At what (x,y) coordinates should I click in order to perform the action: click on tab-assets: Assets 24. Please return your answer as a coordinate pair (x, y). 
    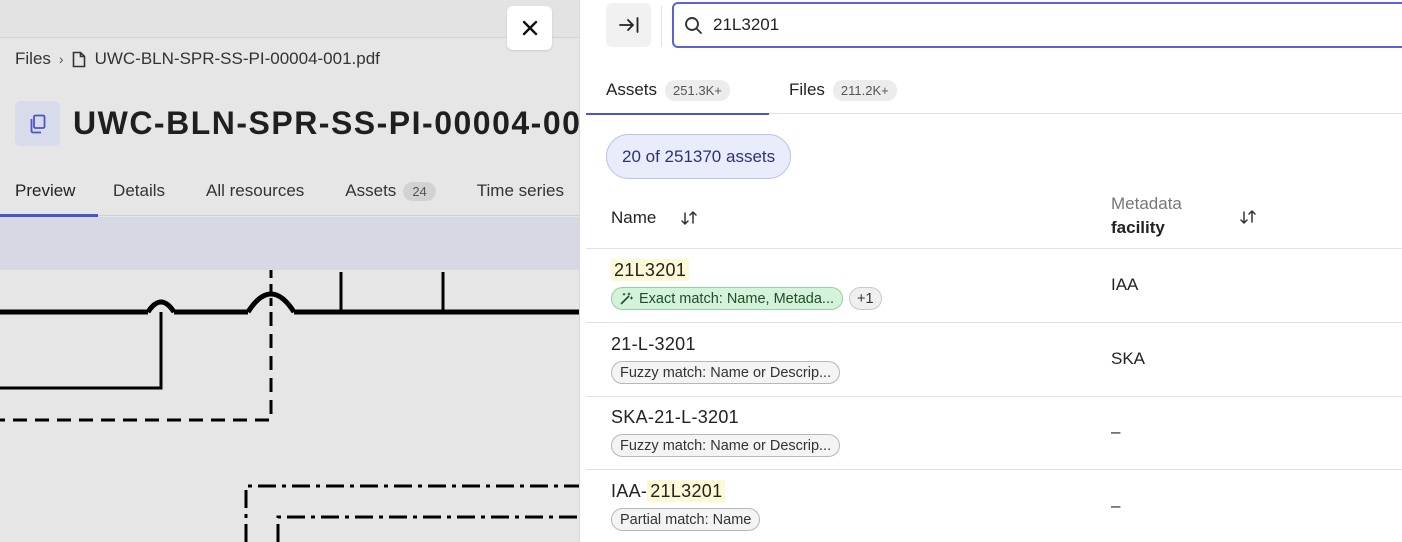
    Looking at the image, I should click on (385, 191).